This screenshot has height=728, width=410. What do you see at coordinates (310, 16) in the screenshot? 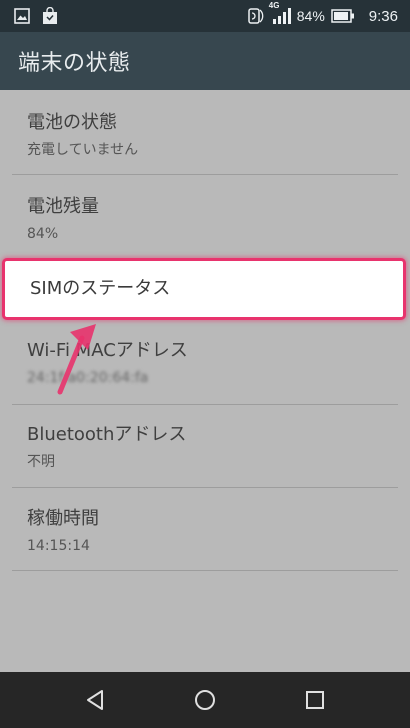
I see `battery-percent: 84%` at bounding box center [310, 16].